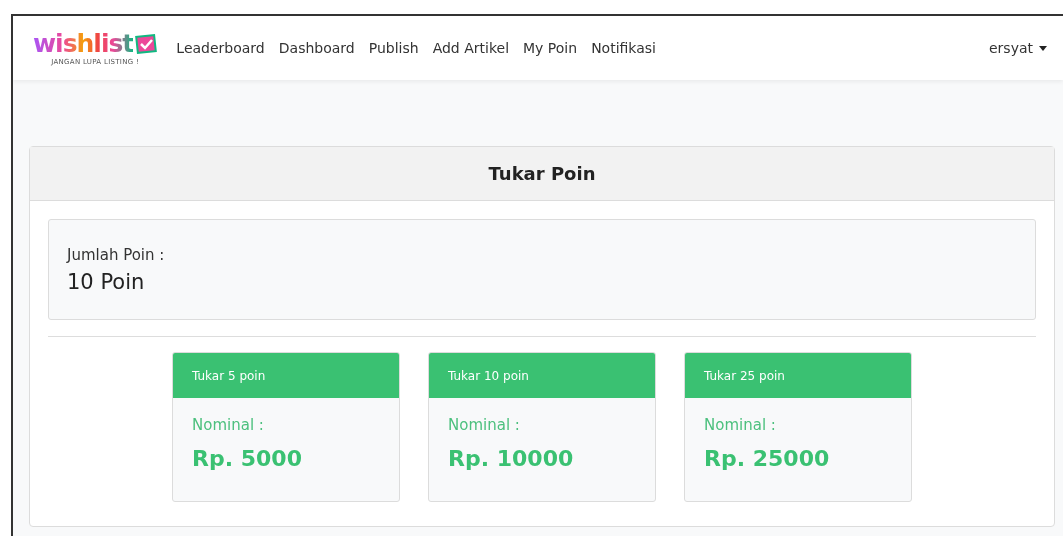 The width and height of the screenshot is (1063, 536). I want to click on option-header: Tukar 10 poin, so click(542, 375).